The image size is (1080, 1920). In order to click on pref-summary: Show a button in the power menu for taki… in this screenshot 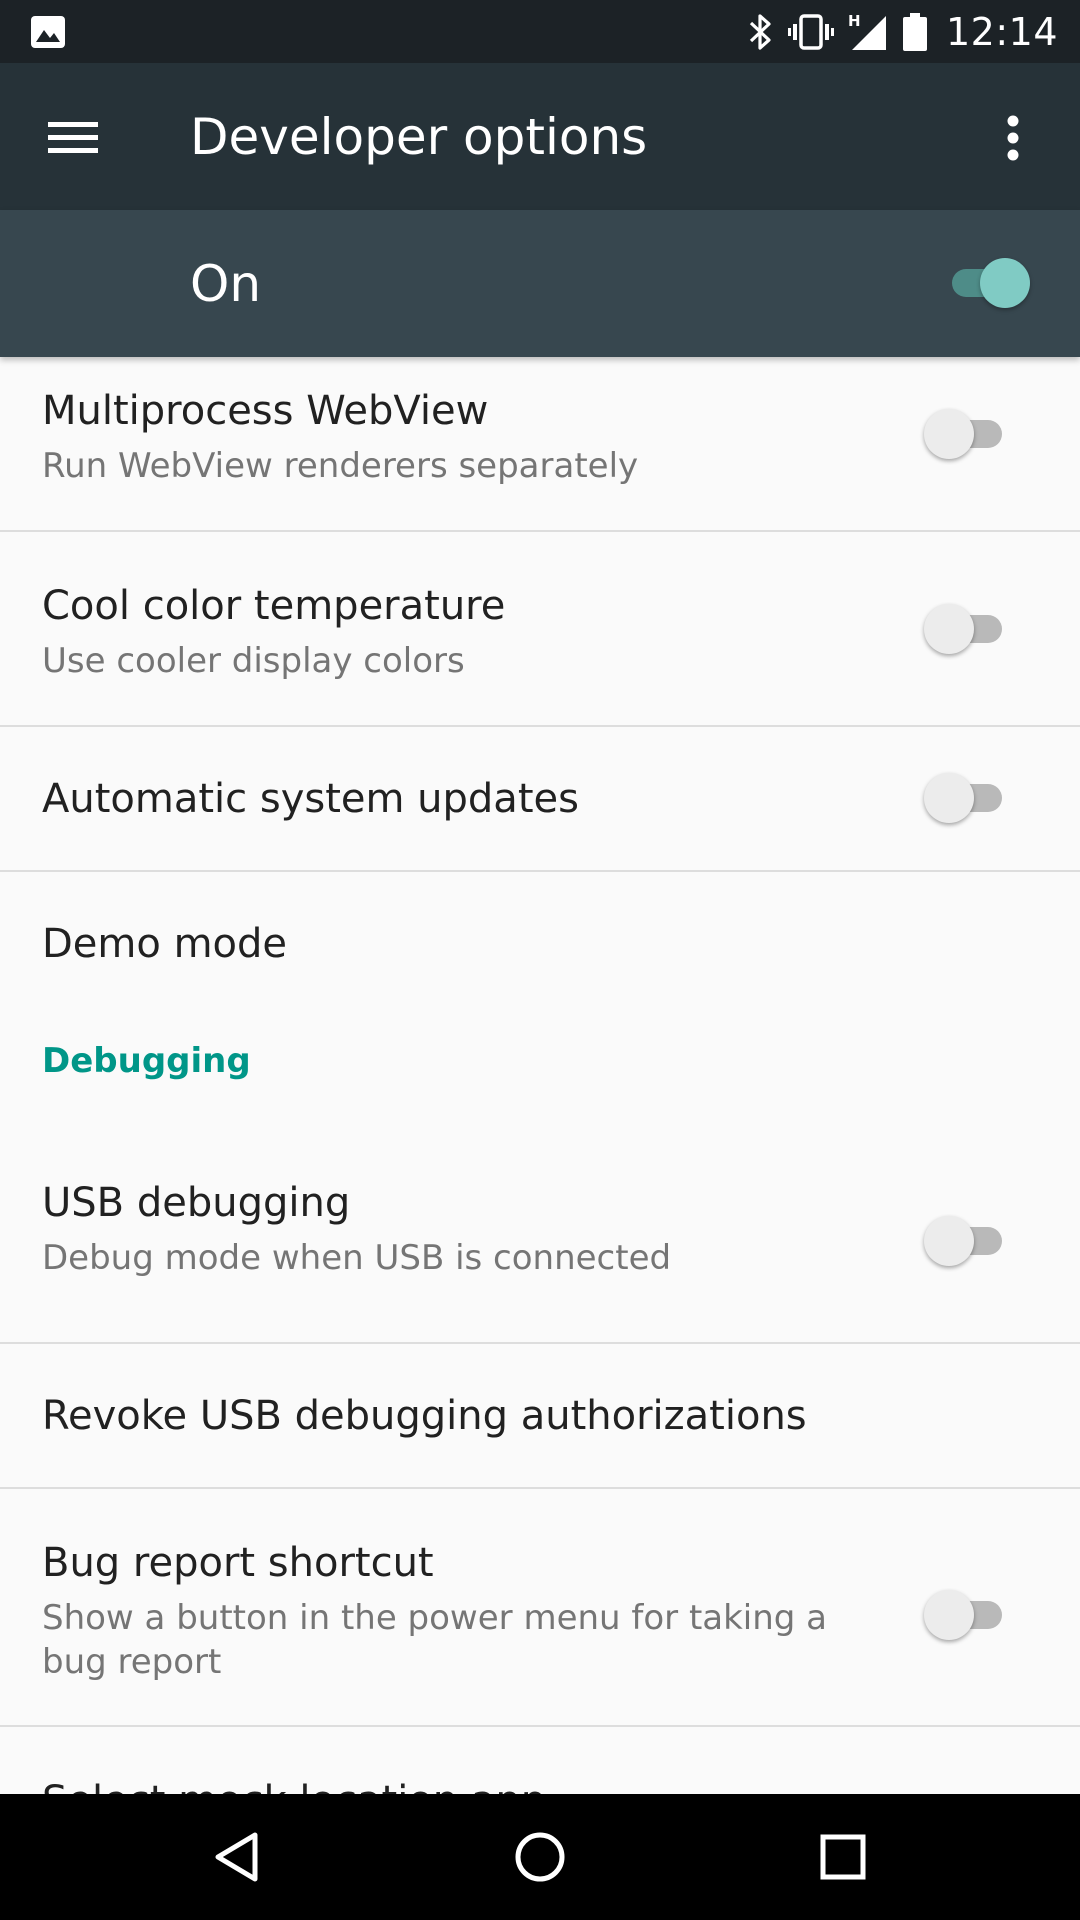, I will do `click(435, 1640)`.